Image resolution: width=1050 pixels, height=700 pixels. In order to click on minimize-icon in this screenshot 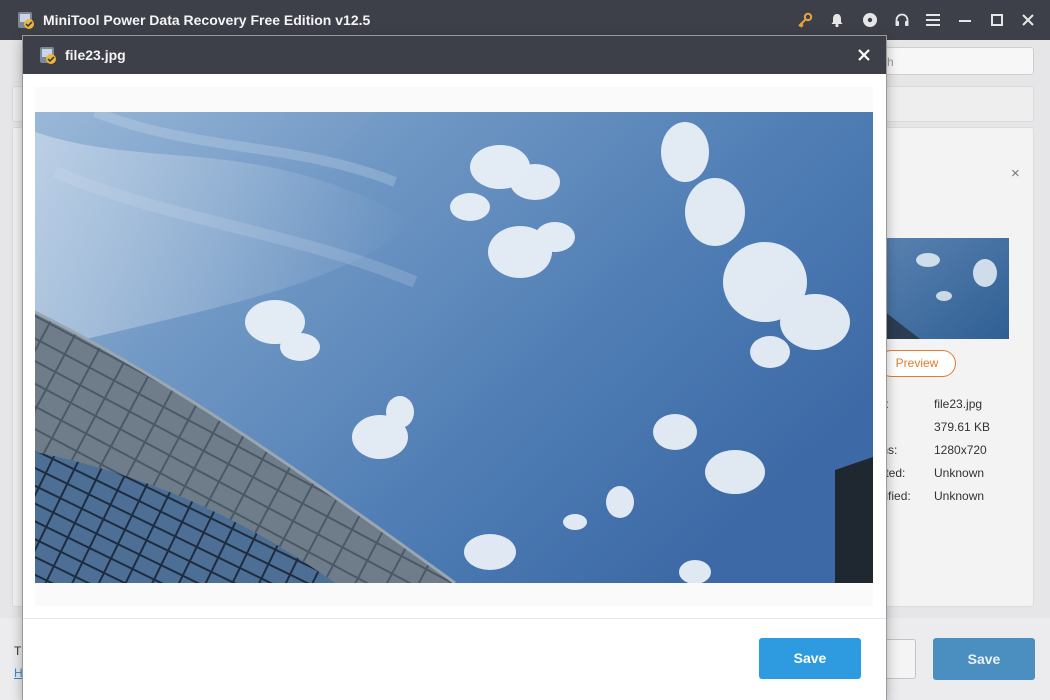, I will do `click(965, 20)`.